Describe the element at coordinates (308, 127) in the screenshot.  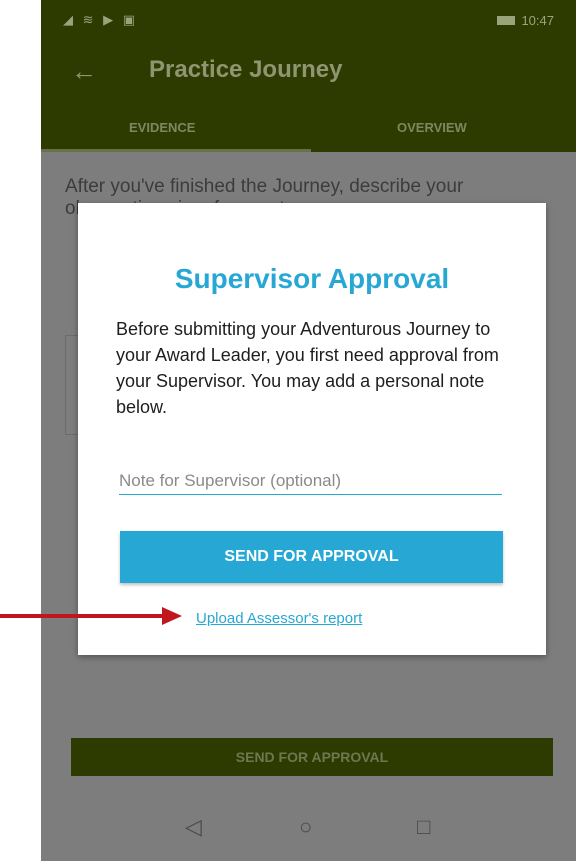
I see `tab-bar: EVIDENCE OVERVIEW` at that location.